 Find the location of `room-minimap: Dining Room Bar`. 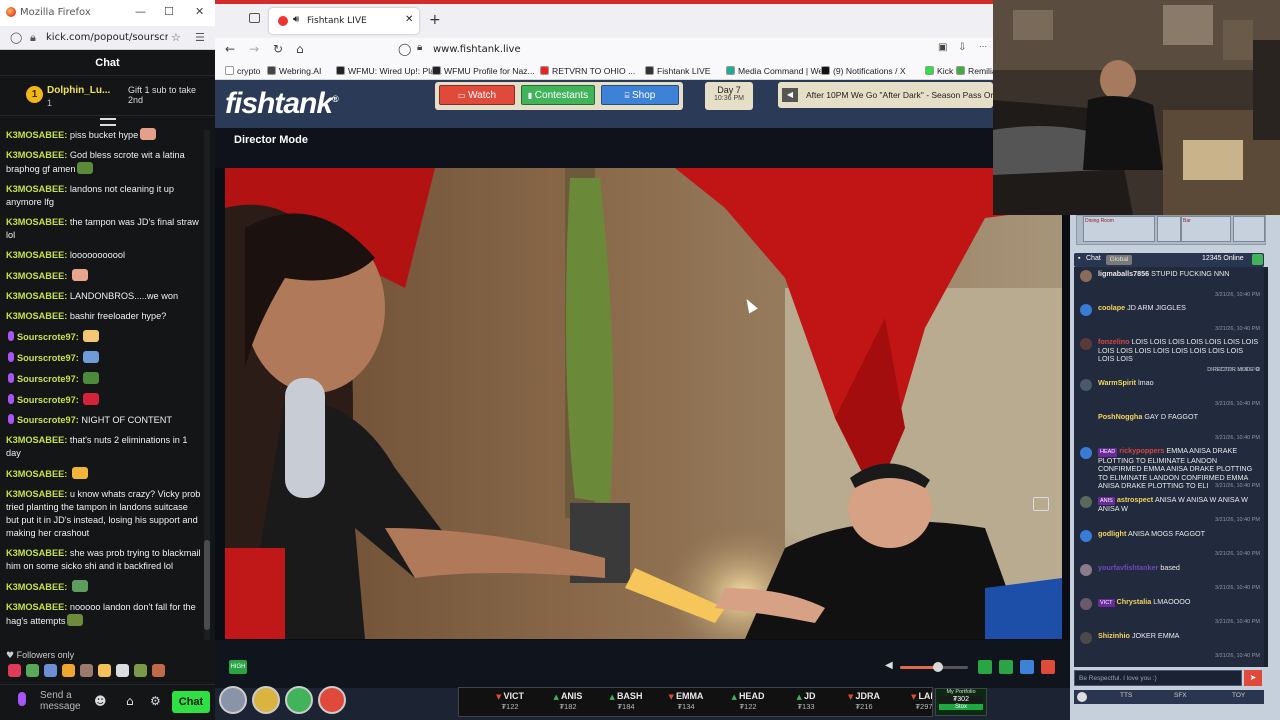

room-minimap: Dining Room Bar is located at coordinates (1171, 230).